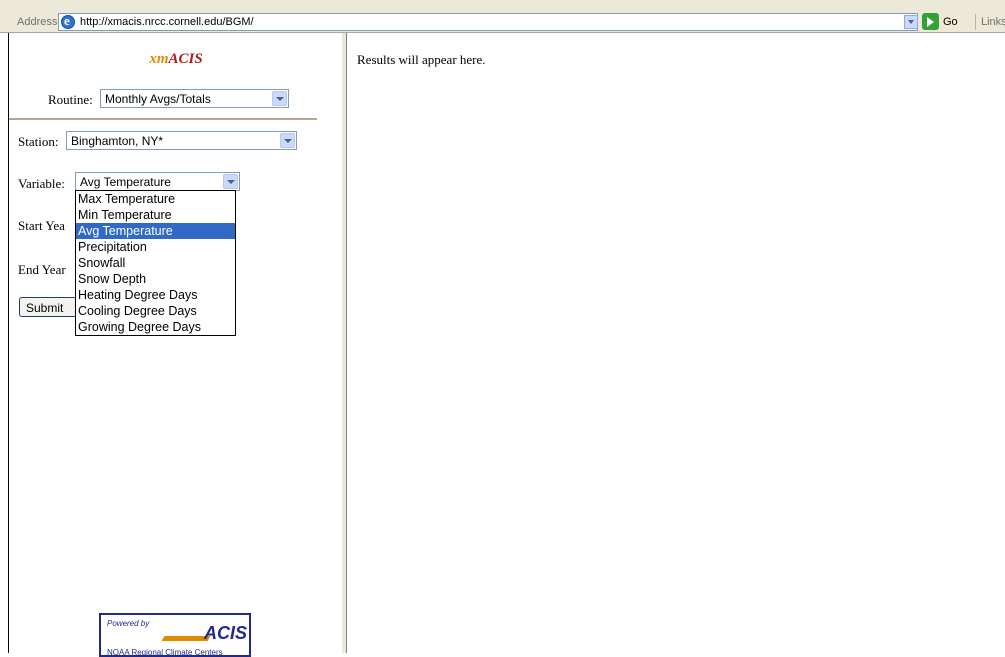 The width and height of the screenshot is (1005, 657). Describe the element at coordinates (128, 623) in the screenshot. I see `logo-powered-by: Powered by` at that location.